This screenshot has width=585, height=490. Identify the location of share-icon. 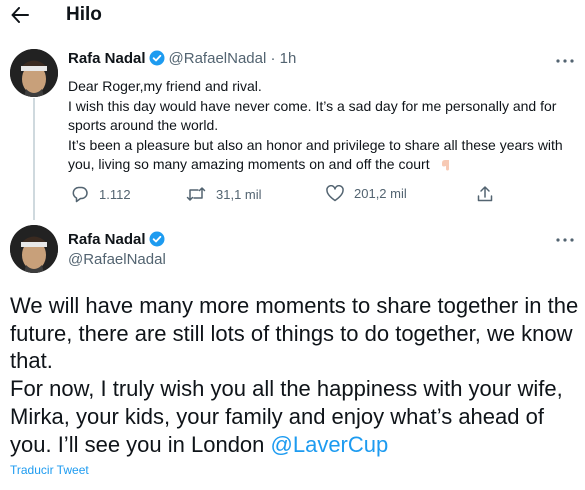
(485, 194).